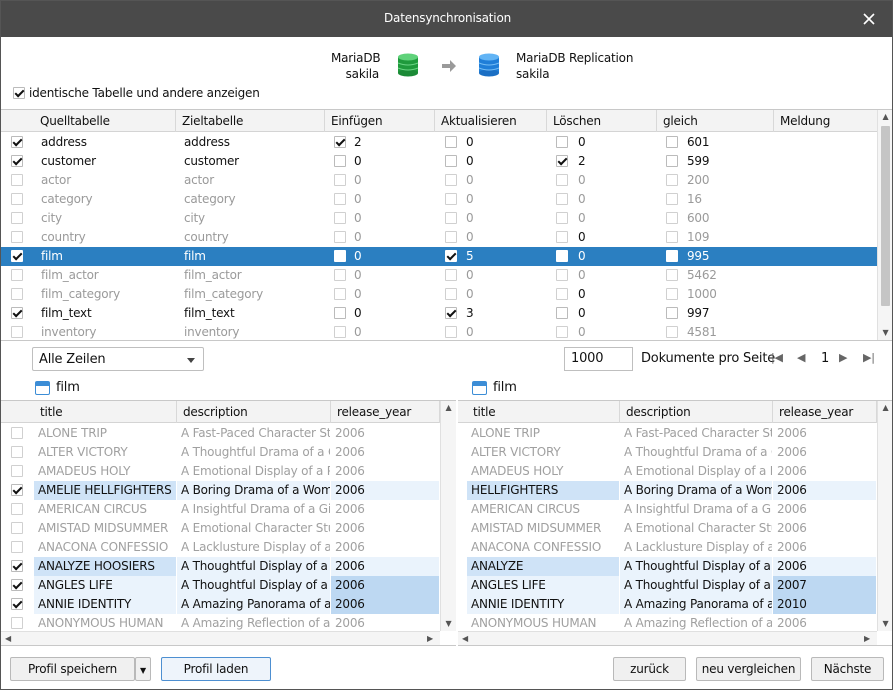 This screenshot has height=690, width=893. Describe the element at coordinates (439, 294) in the screenshot. I see `table-row: film_category film_category 0 0 0 1000` at that location.